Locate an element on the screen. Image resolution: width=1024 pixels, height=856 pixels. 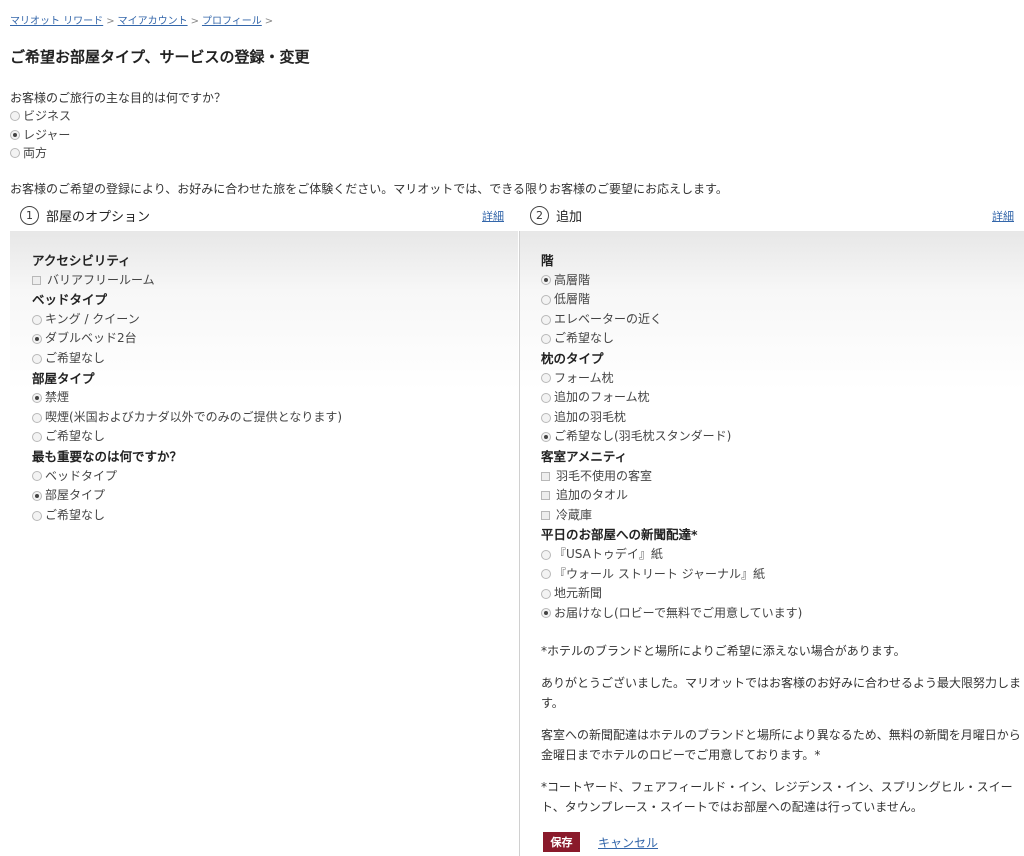
group-title: 枕のタイプ is located at coordinates (572, 358).